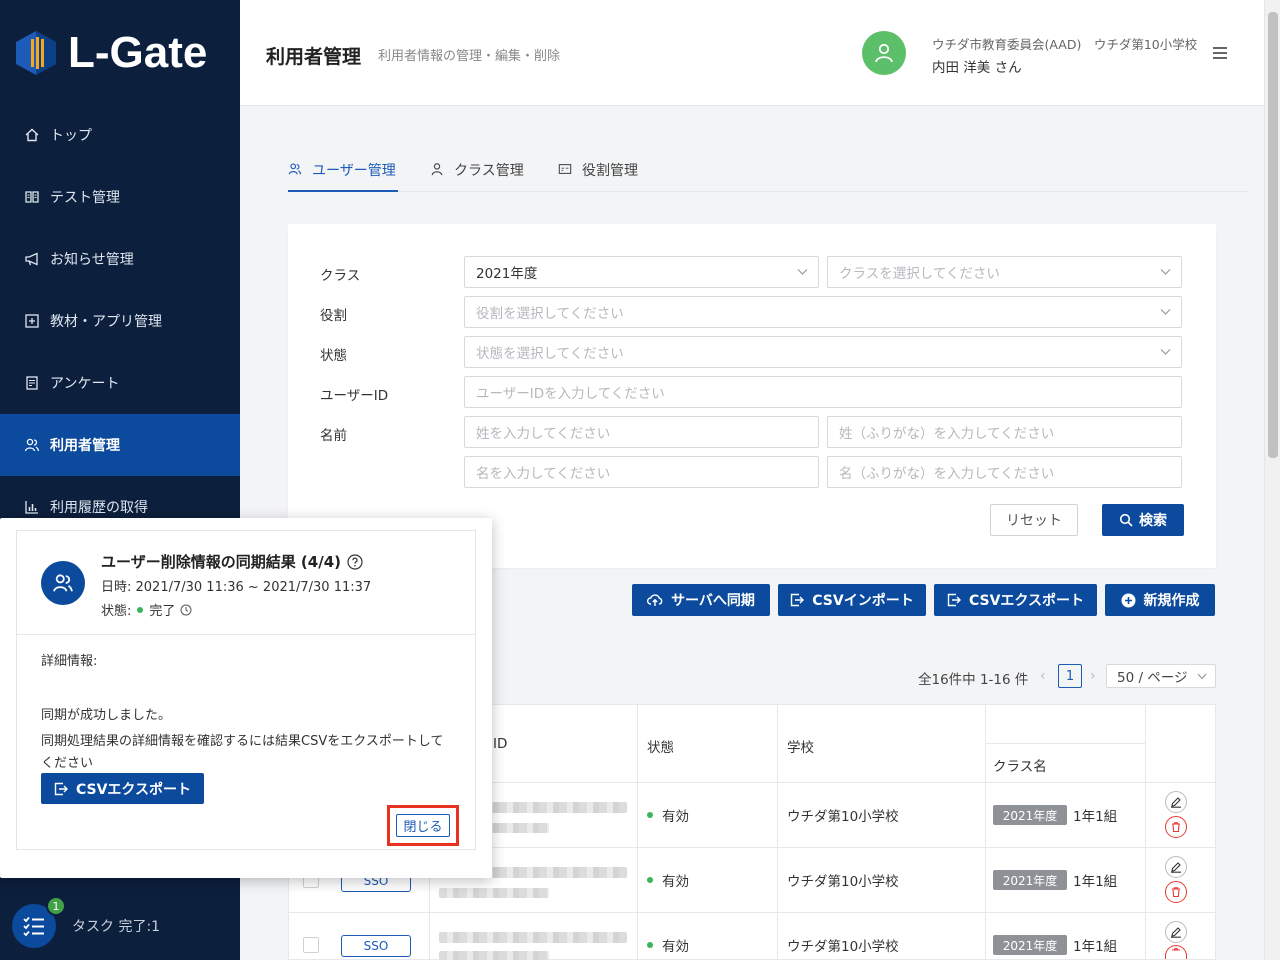  Describe the element at coordinates (133, 789) in the screenshot. I see `popup-csv-export-label: CSVエクスポート` at that location.